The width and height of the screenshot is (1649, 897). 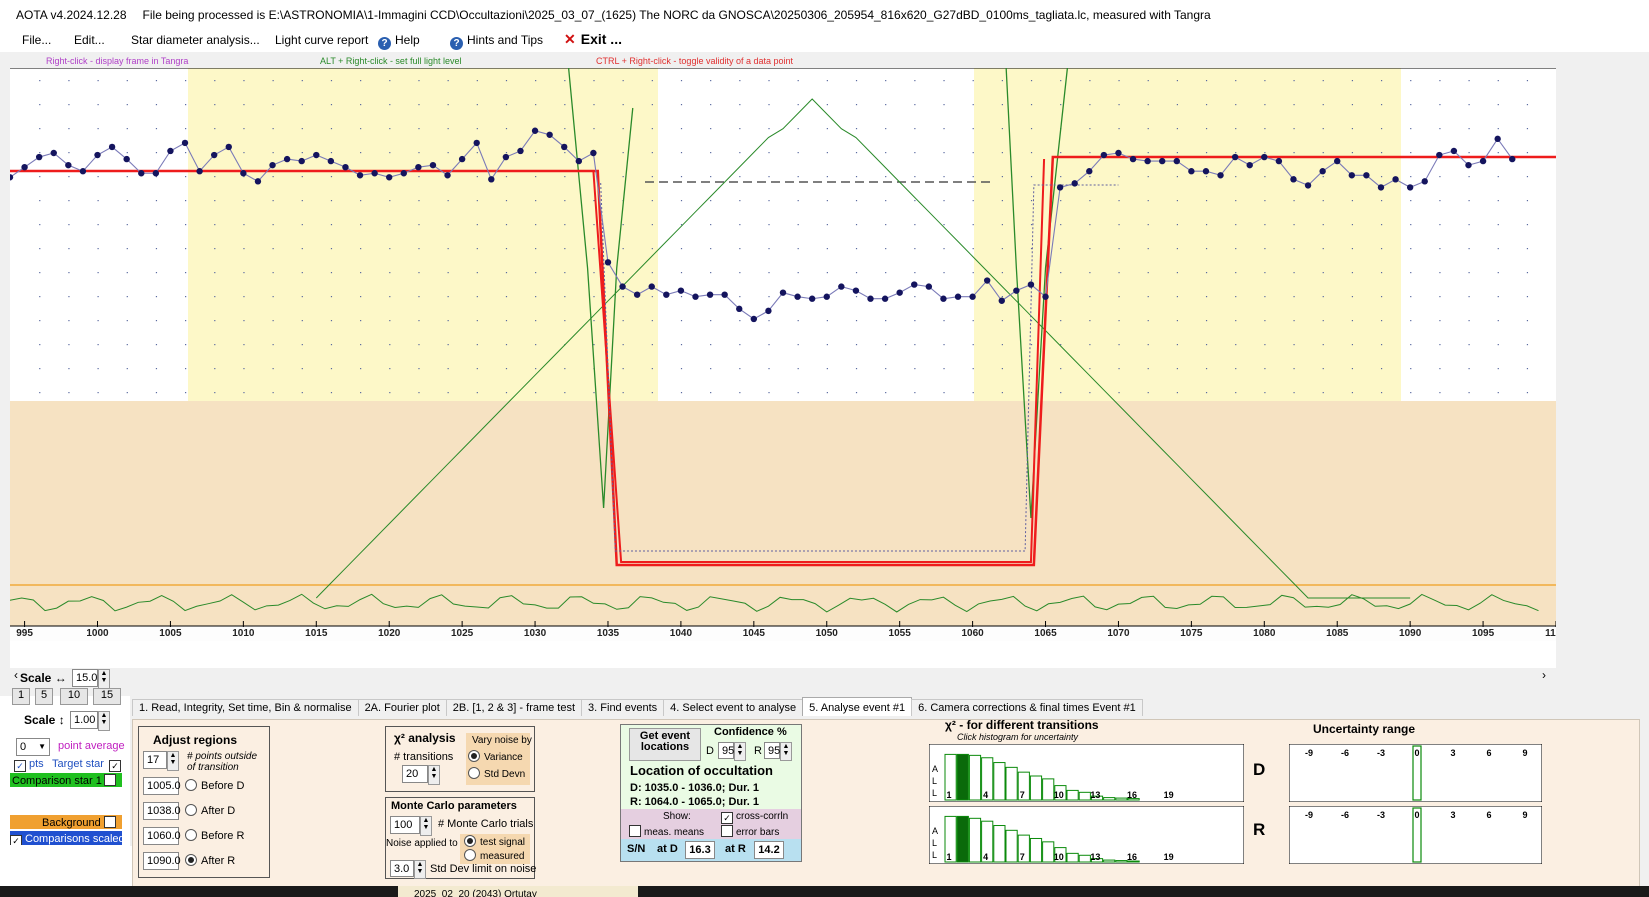 What do you see at coordinates (426, 826) in the screenshot?
I see `monte-carlo-trials-spinner: ▲ ▼` at bounding box center [426, 826].